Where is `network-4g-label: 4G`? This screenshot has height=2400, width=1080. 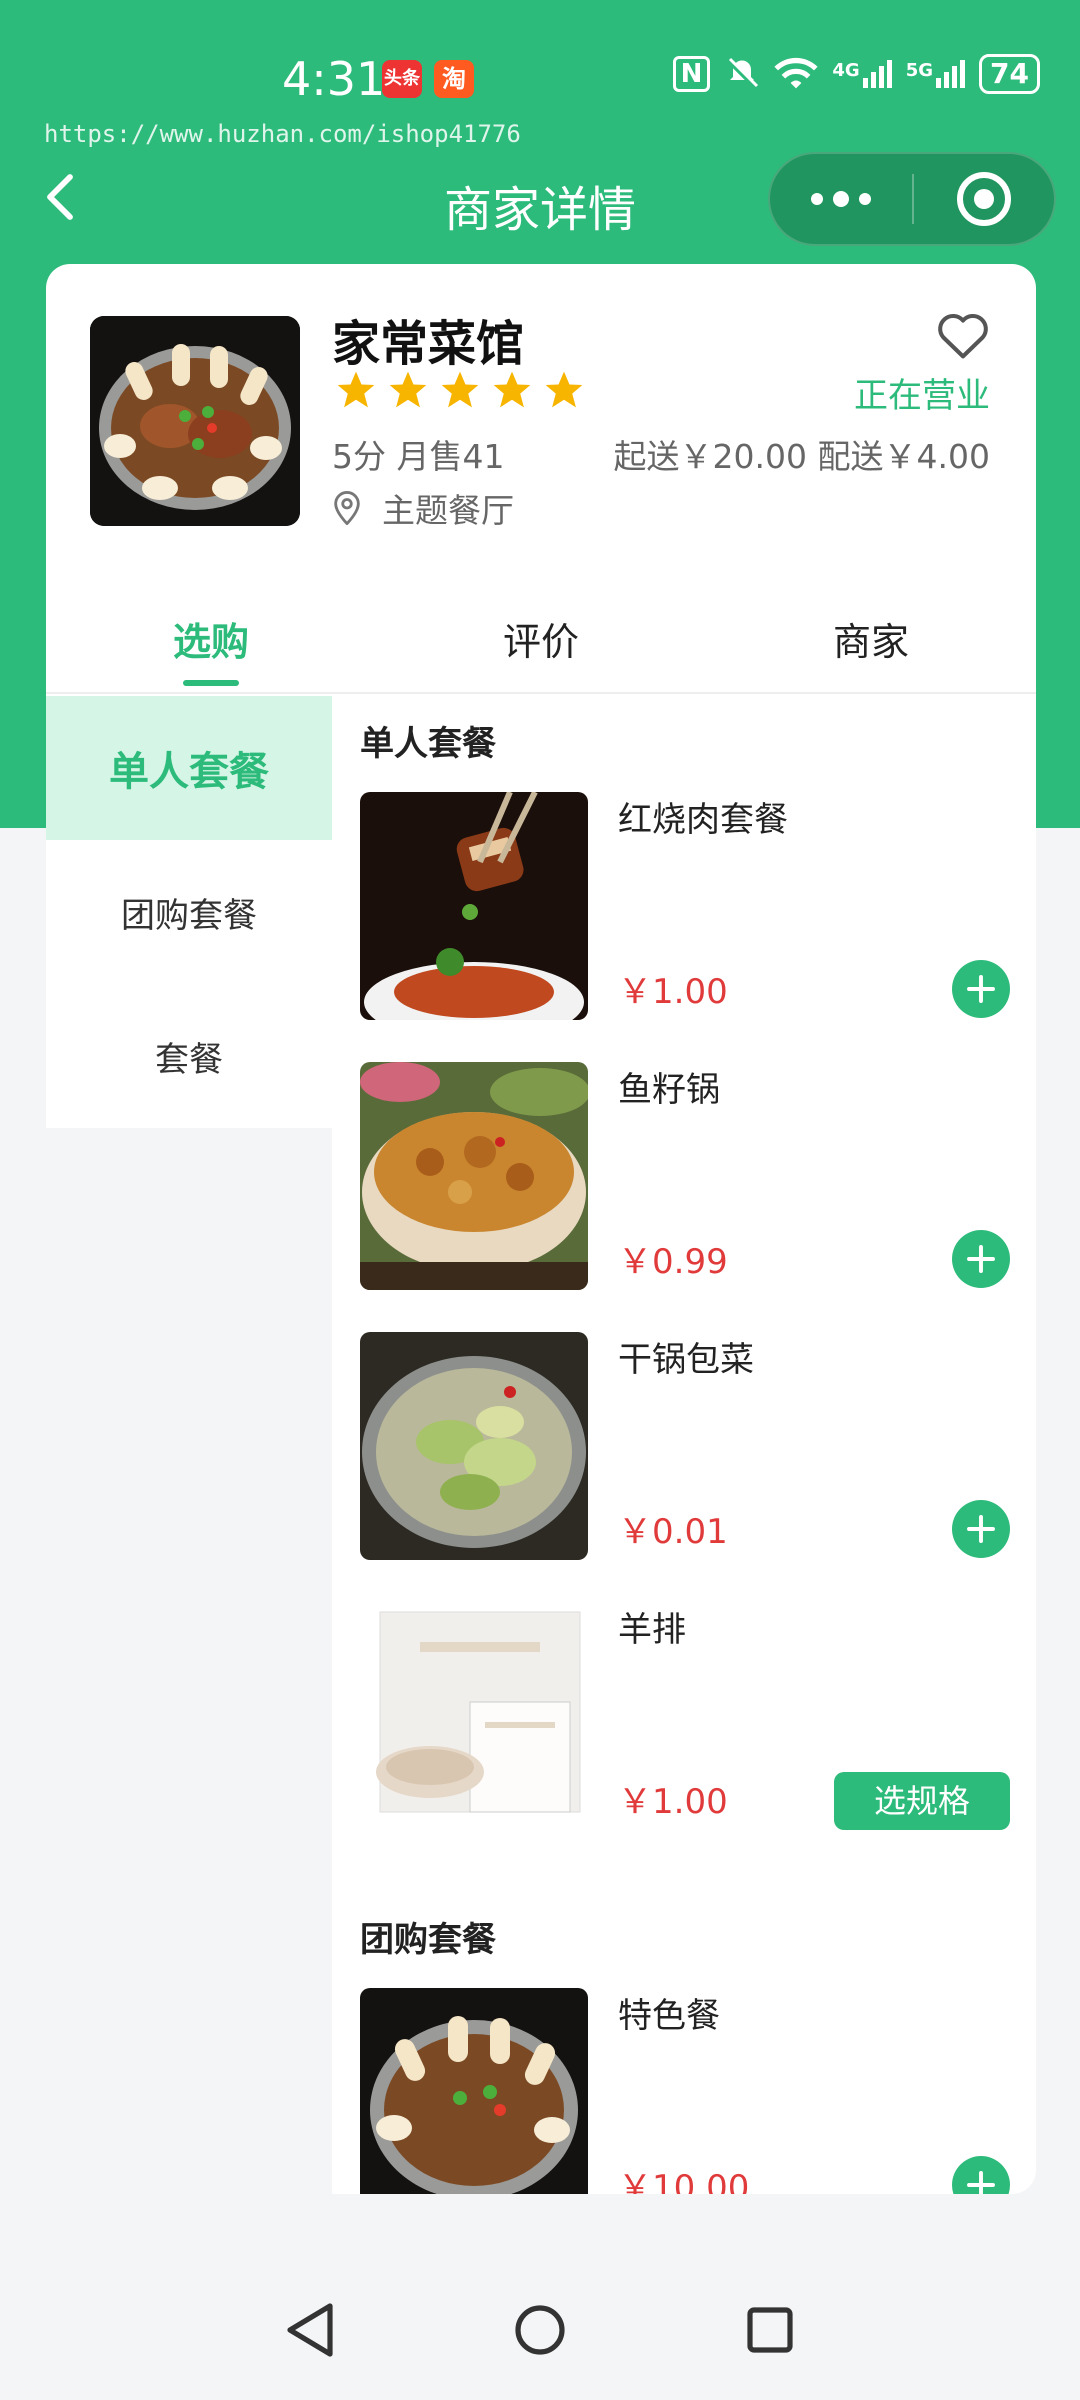 network-4g-label: 4G is located at coordinates (846, 70).